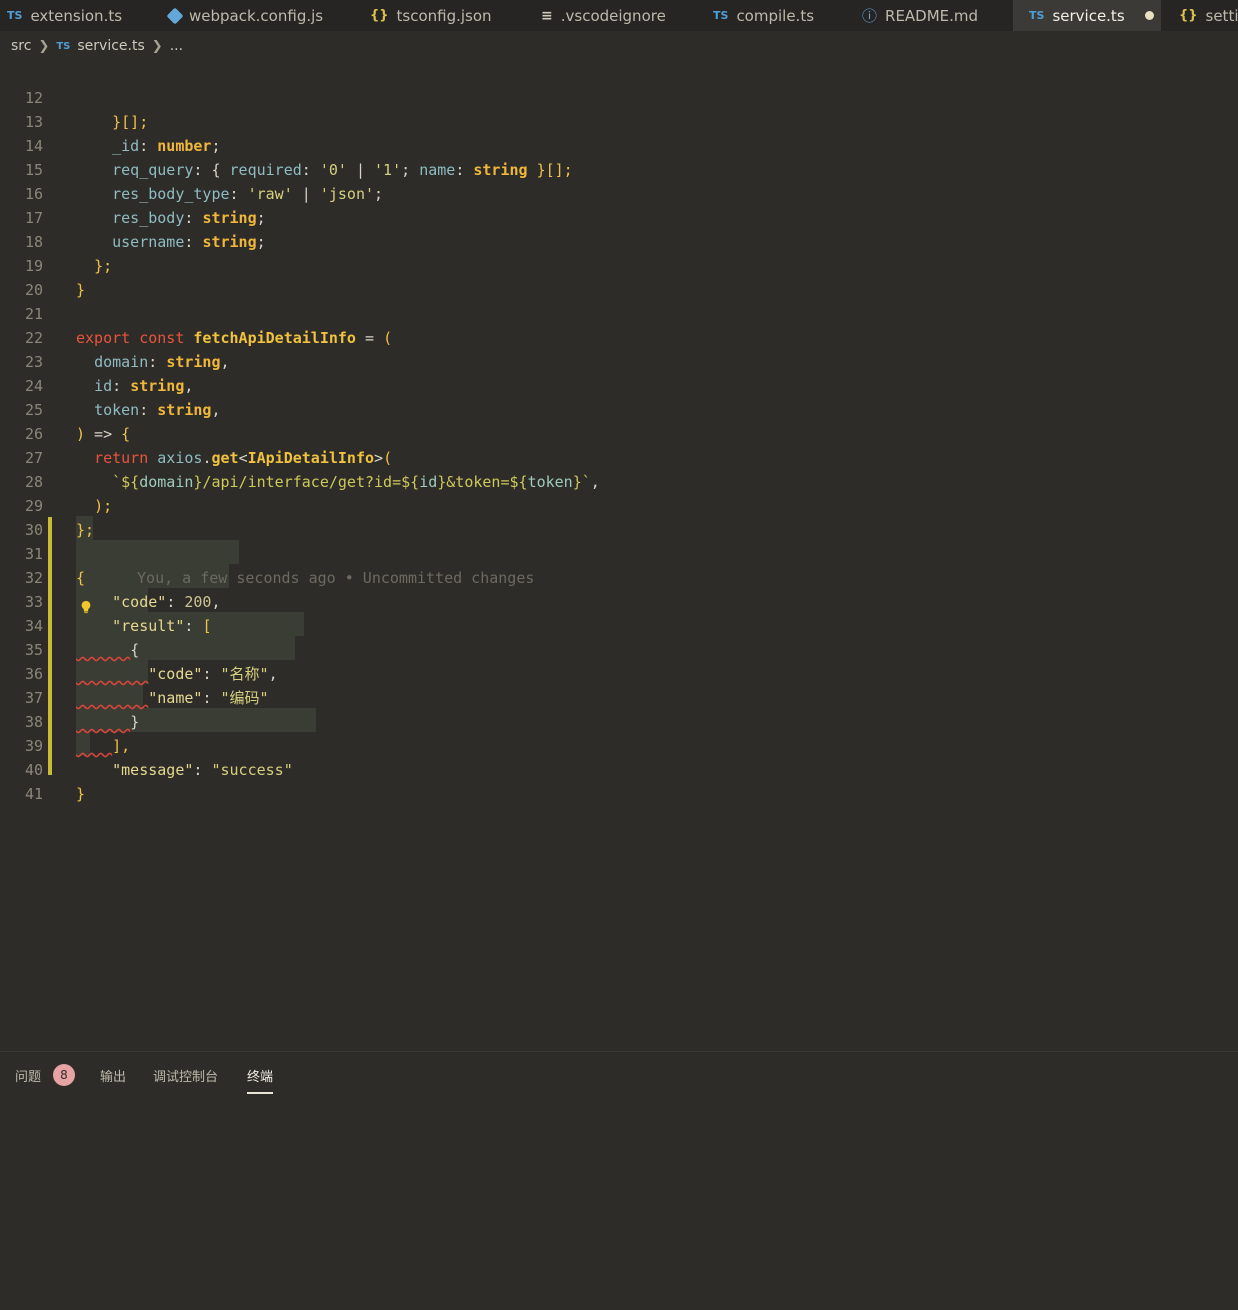 This screenshot has width=1238, height=1310. What do you see at coordinates (619, 336) in the screenshot?
I see `code-line: 22 domain: string,` at bounding box center [619, 336].